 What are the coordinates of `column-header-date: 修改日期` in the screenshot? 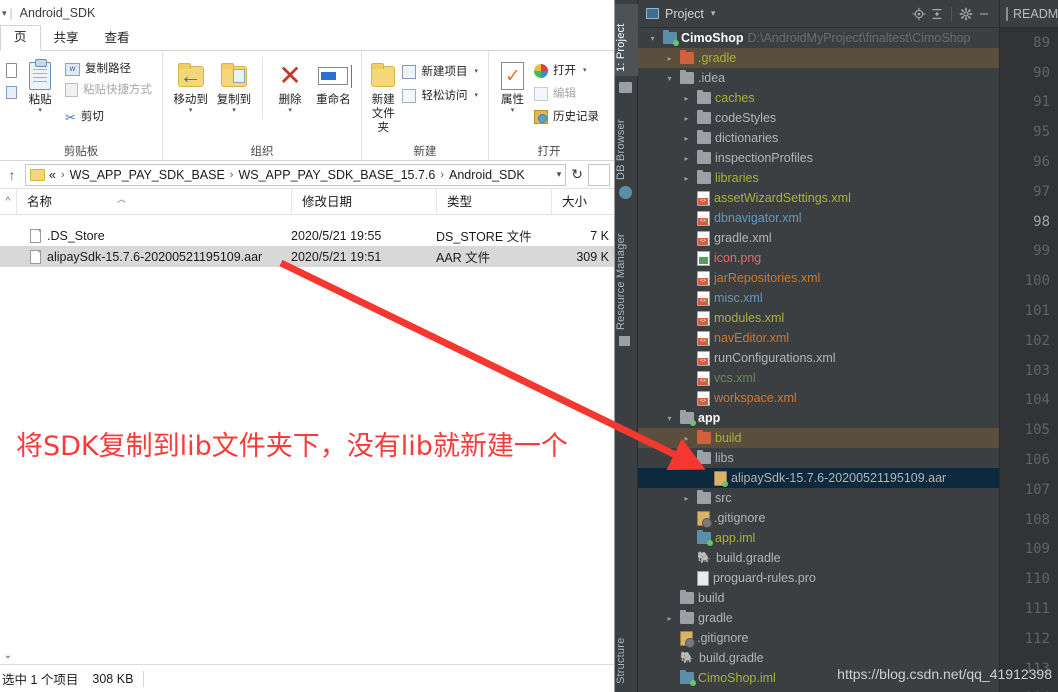 It's located at (363, 201).